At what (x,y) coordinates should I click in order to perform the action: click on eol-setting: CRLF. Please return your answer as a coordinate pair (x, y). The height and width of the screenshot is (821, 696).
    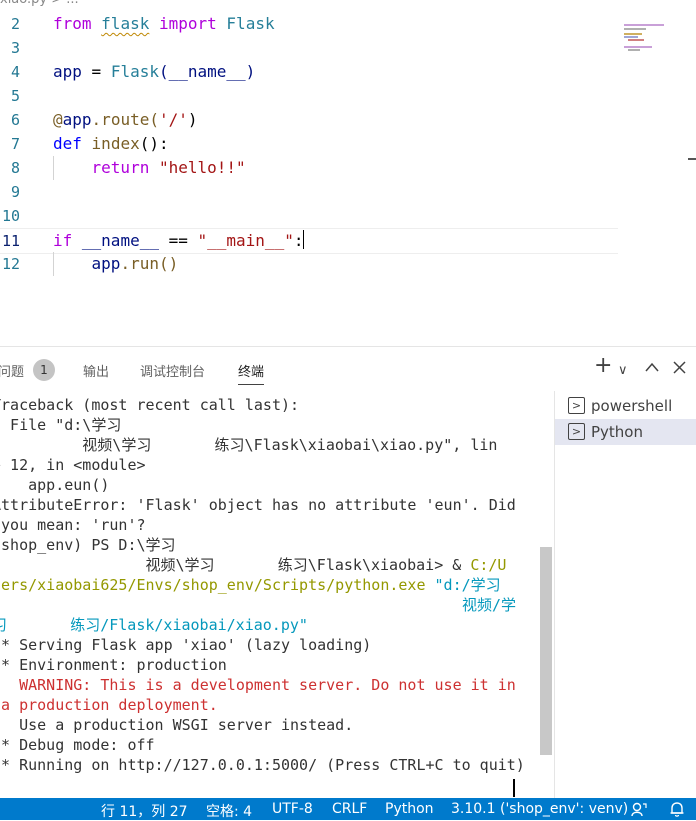
    Looking at the image, I should click on (349, 809).